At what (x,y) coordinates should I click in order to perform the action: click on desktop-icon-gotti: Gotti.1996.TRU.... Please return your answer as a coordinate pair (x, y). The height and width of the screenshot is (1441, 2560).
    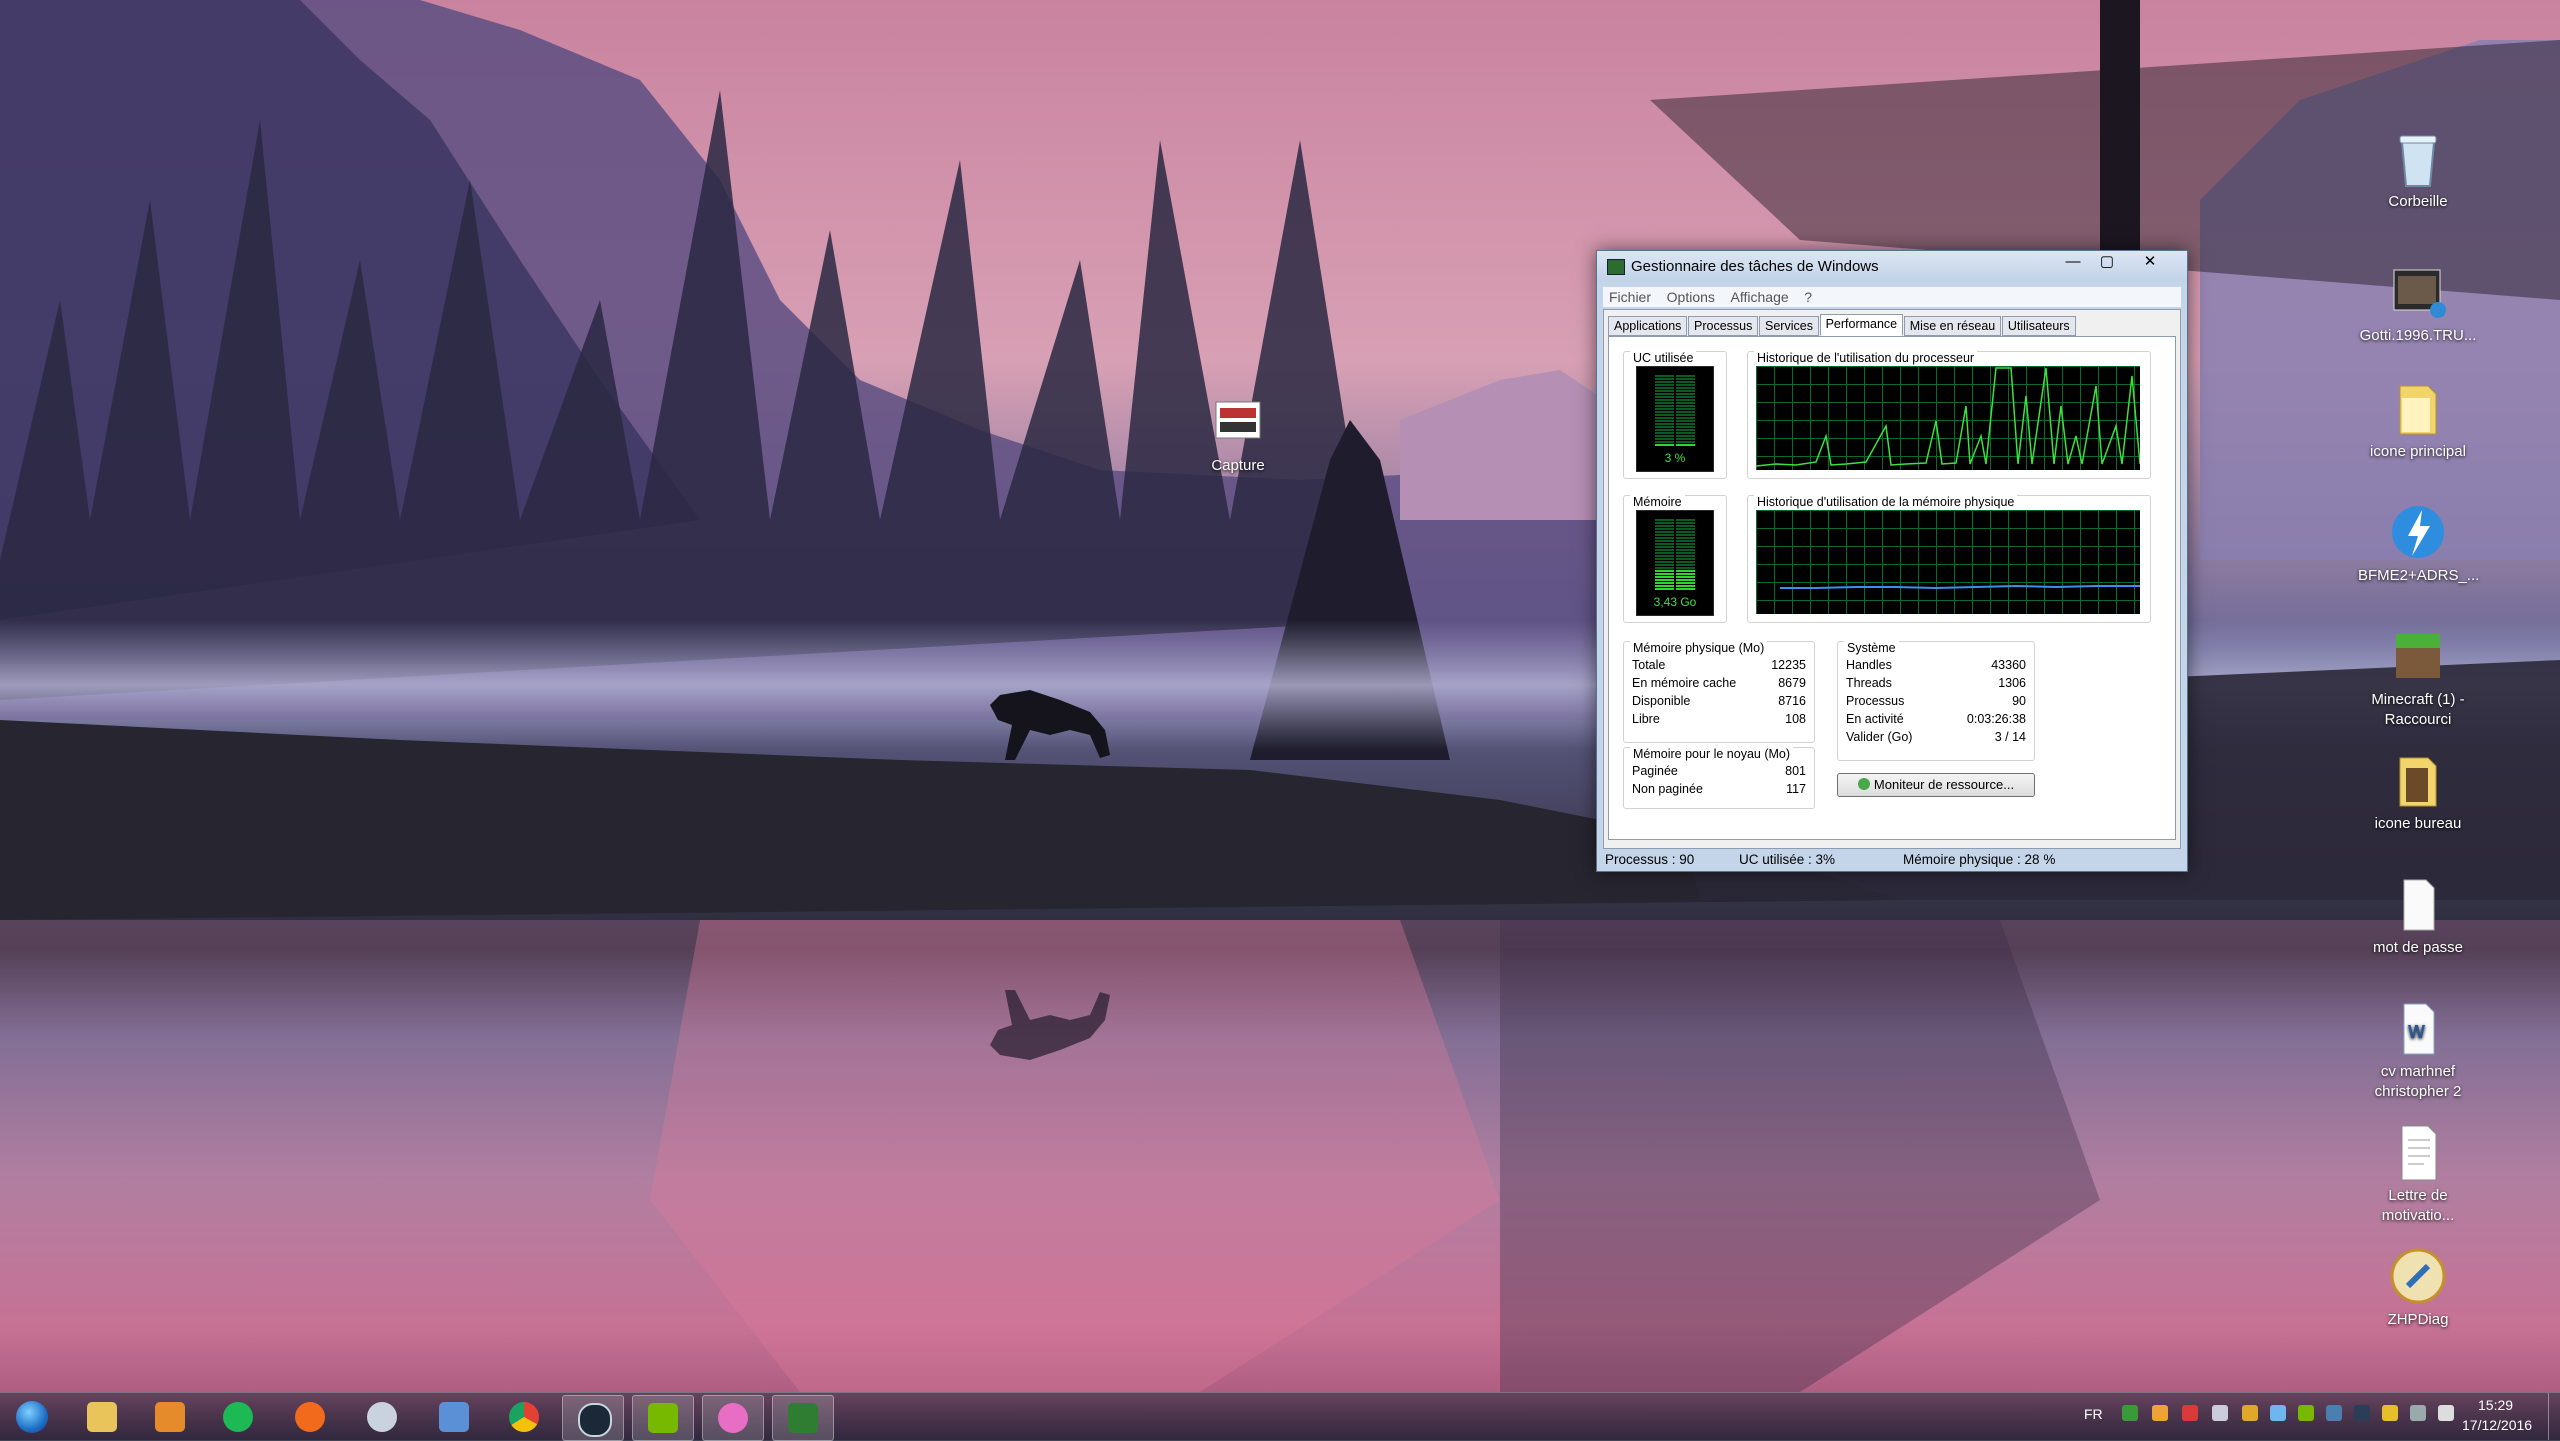
    Looking at the image, I should click on (2418, 304).